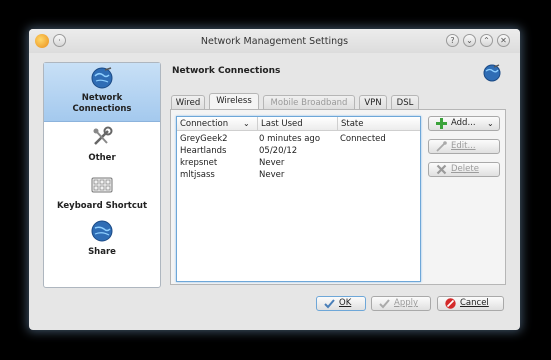 The height and width of the screenshot is (360, 551). What do you see at coordinates (441, 123) in the screenshot?
I see `plus-icon` at bounding box center [441, 123].